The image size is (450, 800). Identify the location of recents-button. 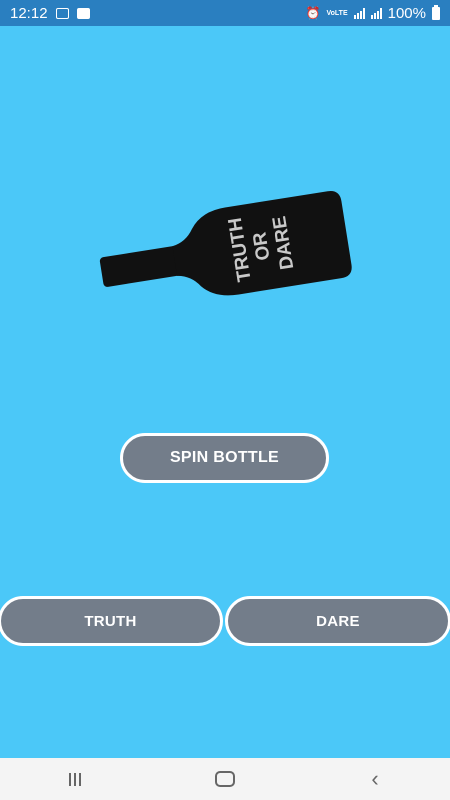
(75, 779).